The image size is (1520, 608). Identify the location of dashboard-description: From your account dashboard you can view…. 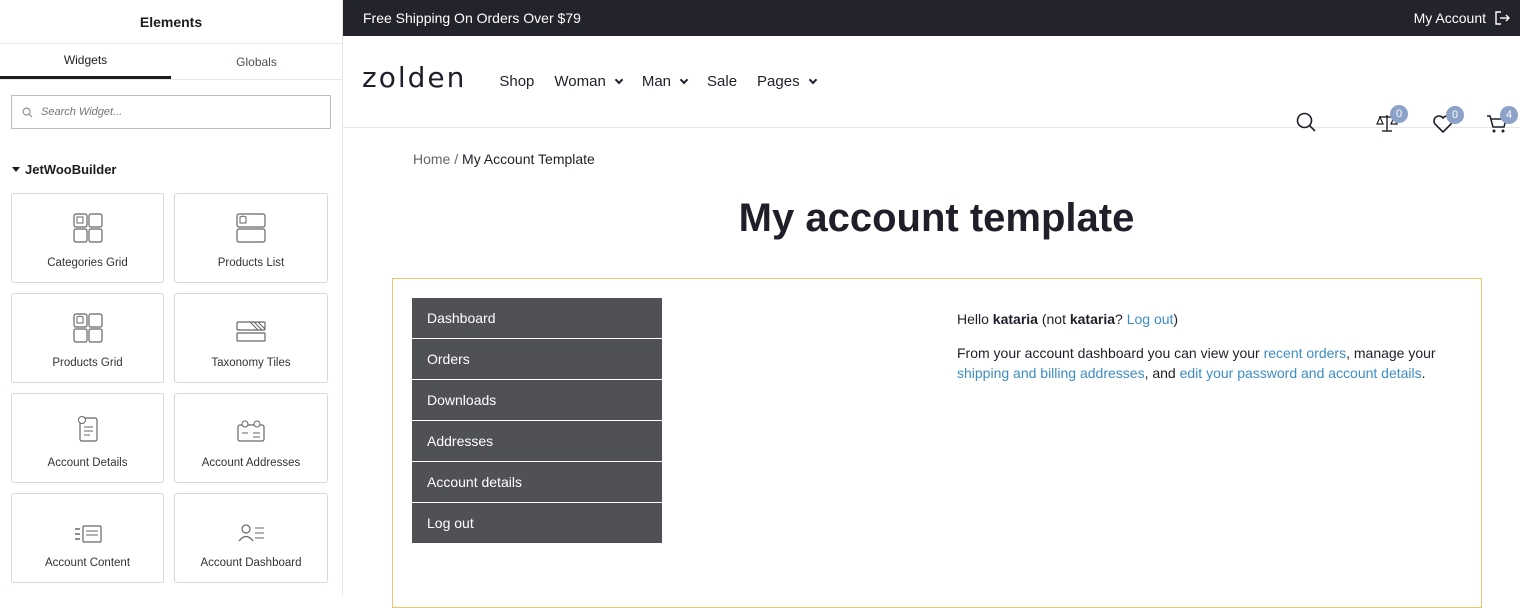
(1202, 363).